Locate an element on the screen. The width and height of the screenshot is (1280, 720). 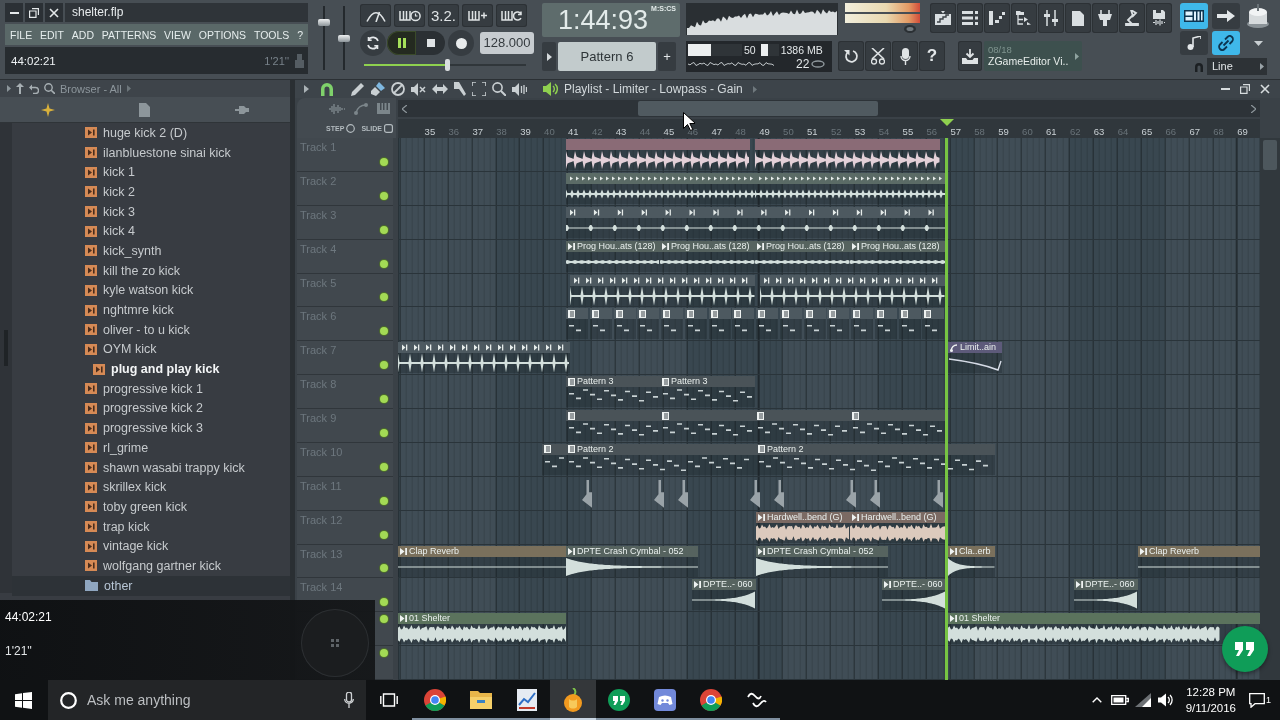
help-button: ? is located at coordinates (932, 56).